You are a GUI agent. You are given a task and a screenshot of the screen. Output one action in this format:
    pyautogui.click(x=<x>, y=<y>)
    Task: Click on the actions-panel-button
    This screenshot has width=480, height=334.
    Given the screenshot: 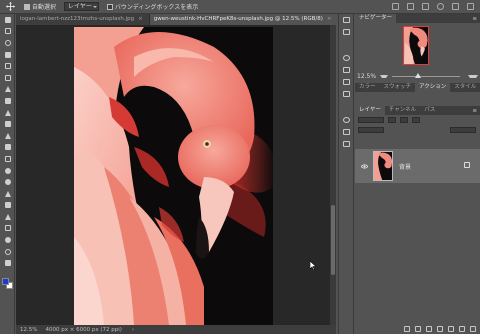 What is the action you would take?
    pyautogui.click(x=346, y=82)
    